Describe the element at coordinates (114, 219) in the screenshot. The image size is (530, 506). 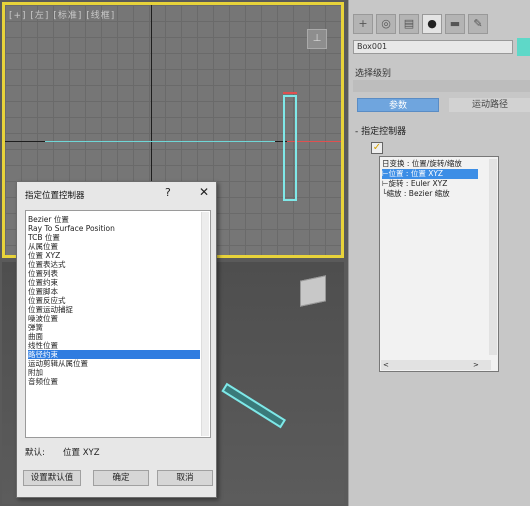
I see `controller-list-item: Bezier 位置` at that location.